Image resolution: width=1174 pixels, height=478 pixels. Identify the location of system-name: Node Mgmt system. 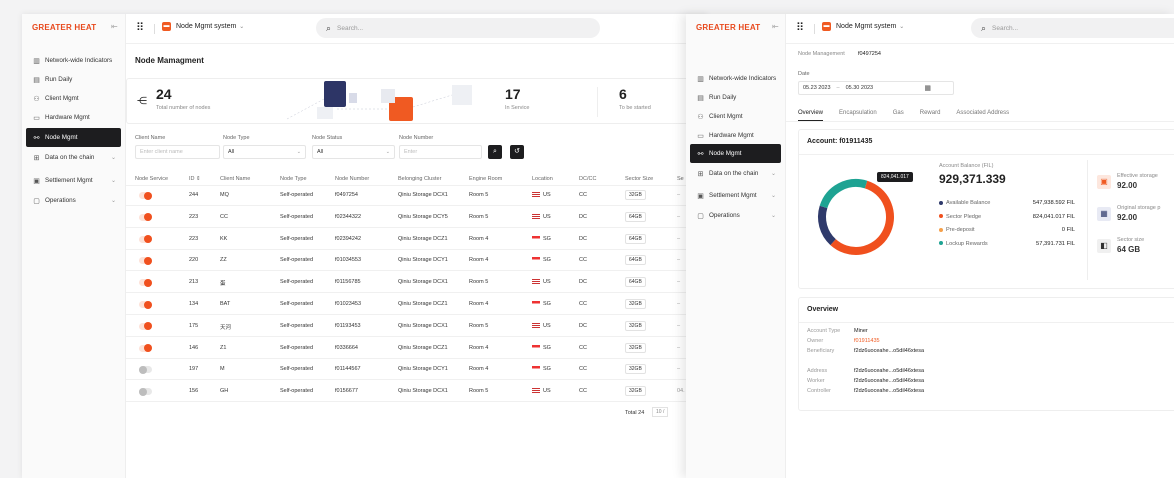
(206, 26).